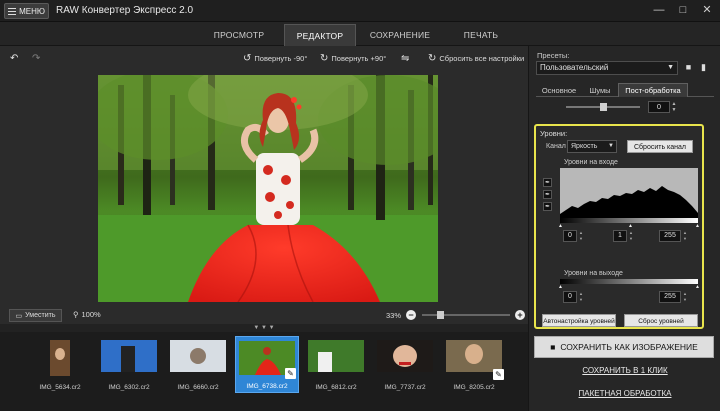  I want to click on actual-size-label: 100%, so click(91, 314).